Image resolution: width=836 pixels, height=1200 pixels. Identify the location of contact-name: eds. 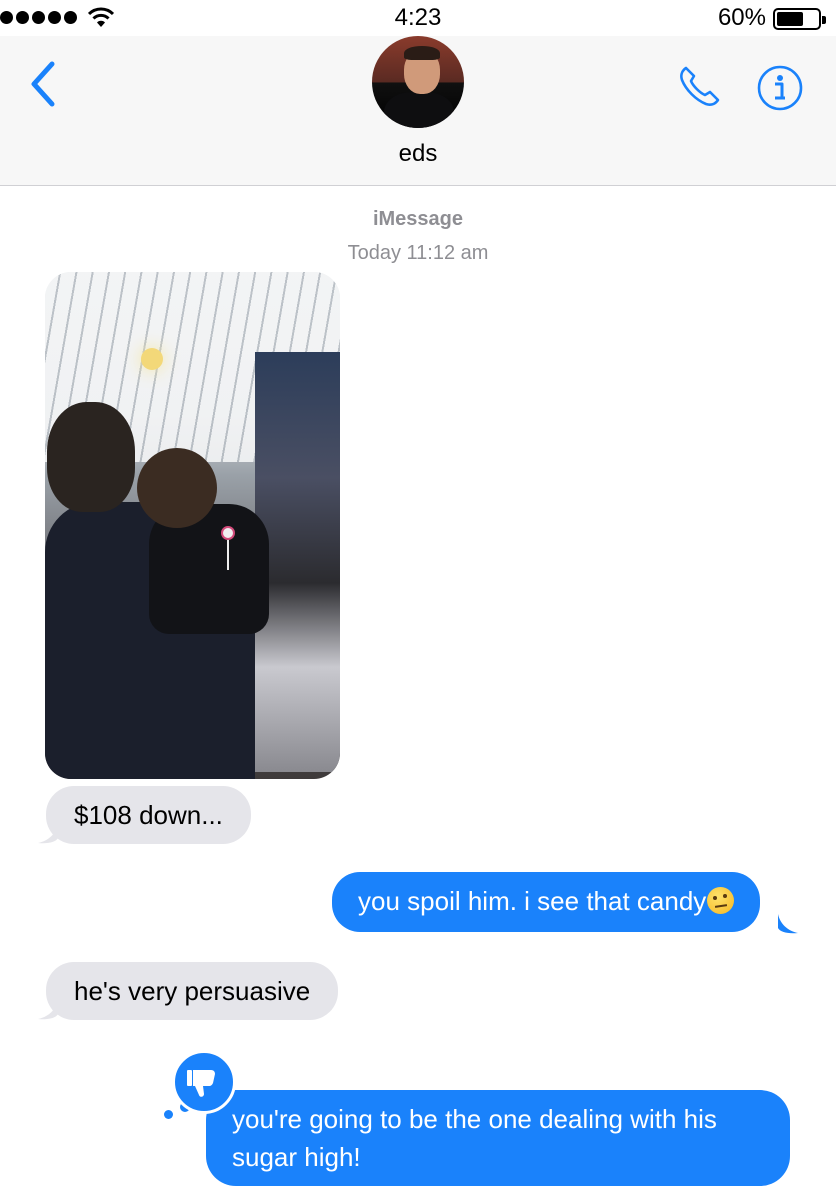
(418, 154).